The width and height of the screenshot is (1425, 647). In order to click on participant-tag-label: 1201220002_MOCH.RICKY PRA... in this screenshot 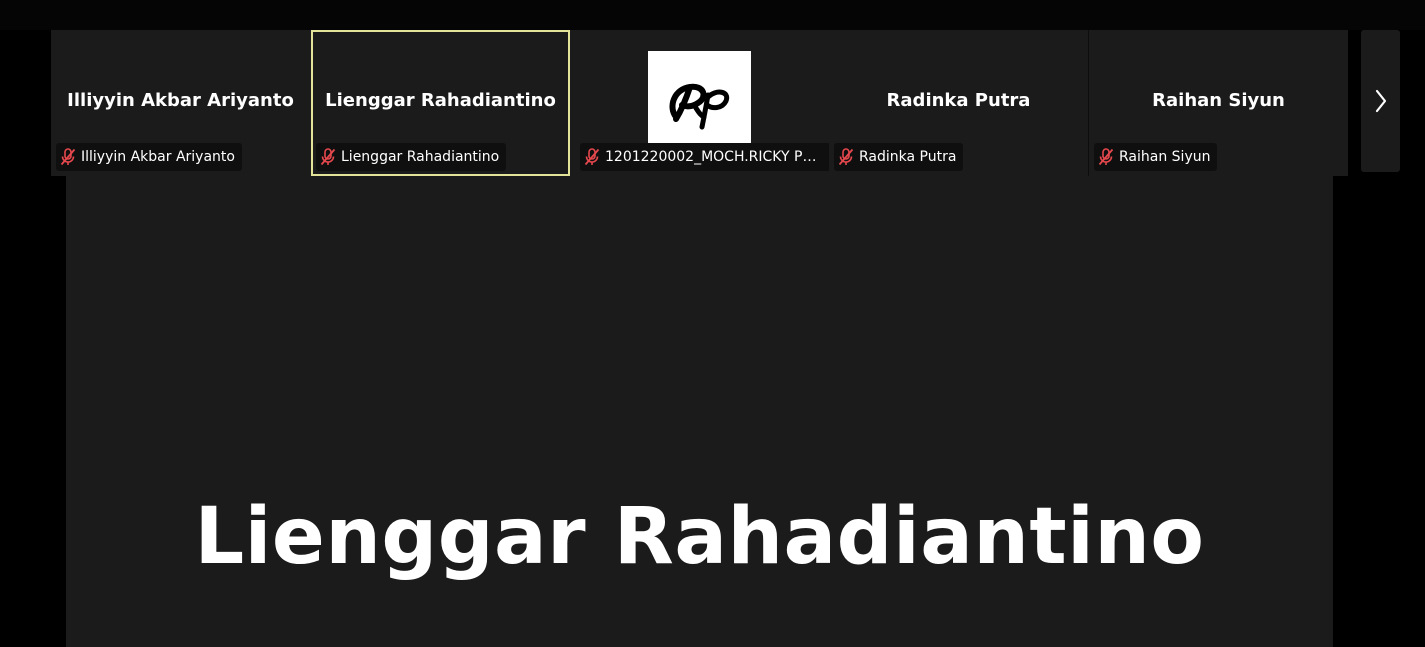, I will do `click(714, 157)`.